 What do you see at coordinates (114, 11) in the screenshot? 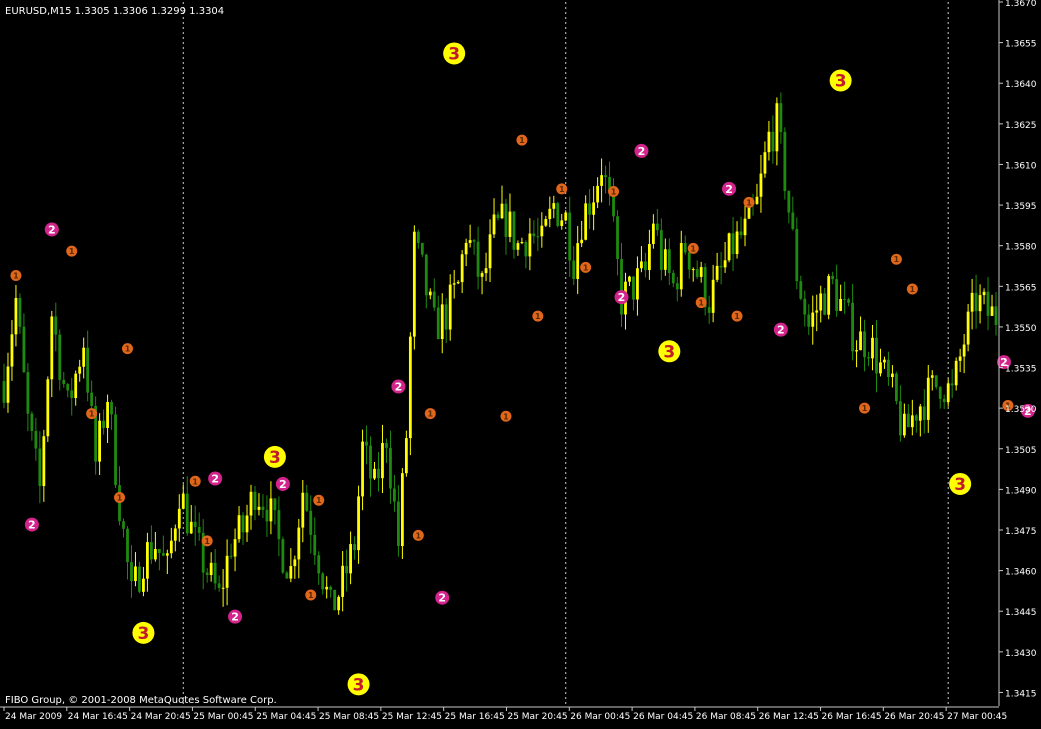
I see `chart-title: EURUSD,M15 1.3305 1.3306 1.3299 1.3304` at bounding box center [114, 11].